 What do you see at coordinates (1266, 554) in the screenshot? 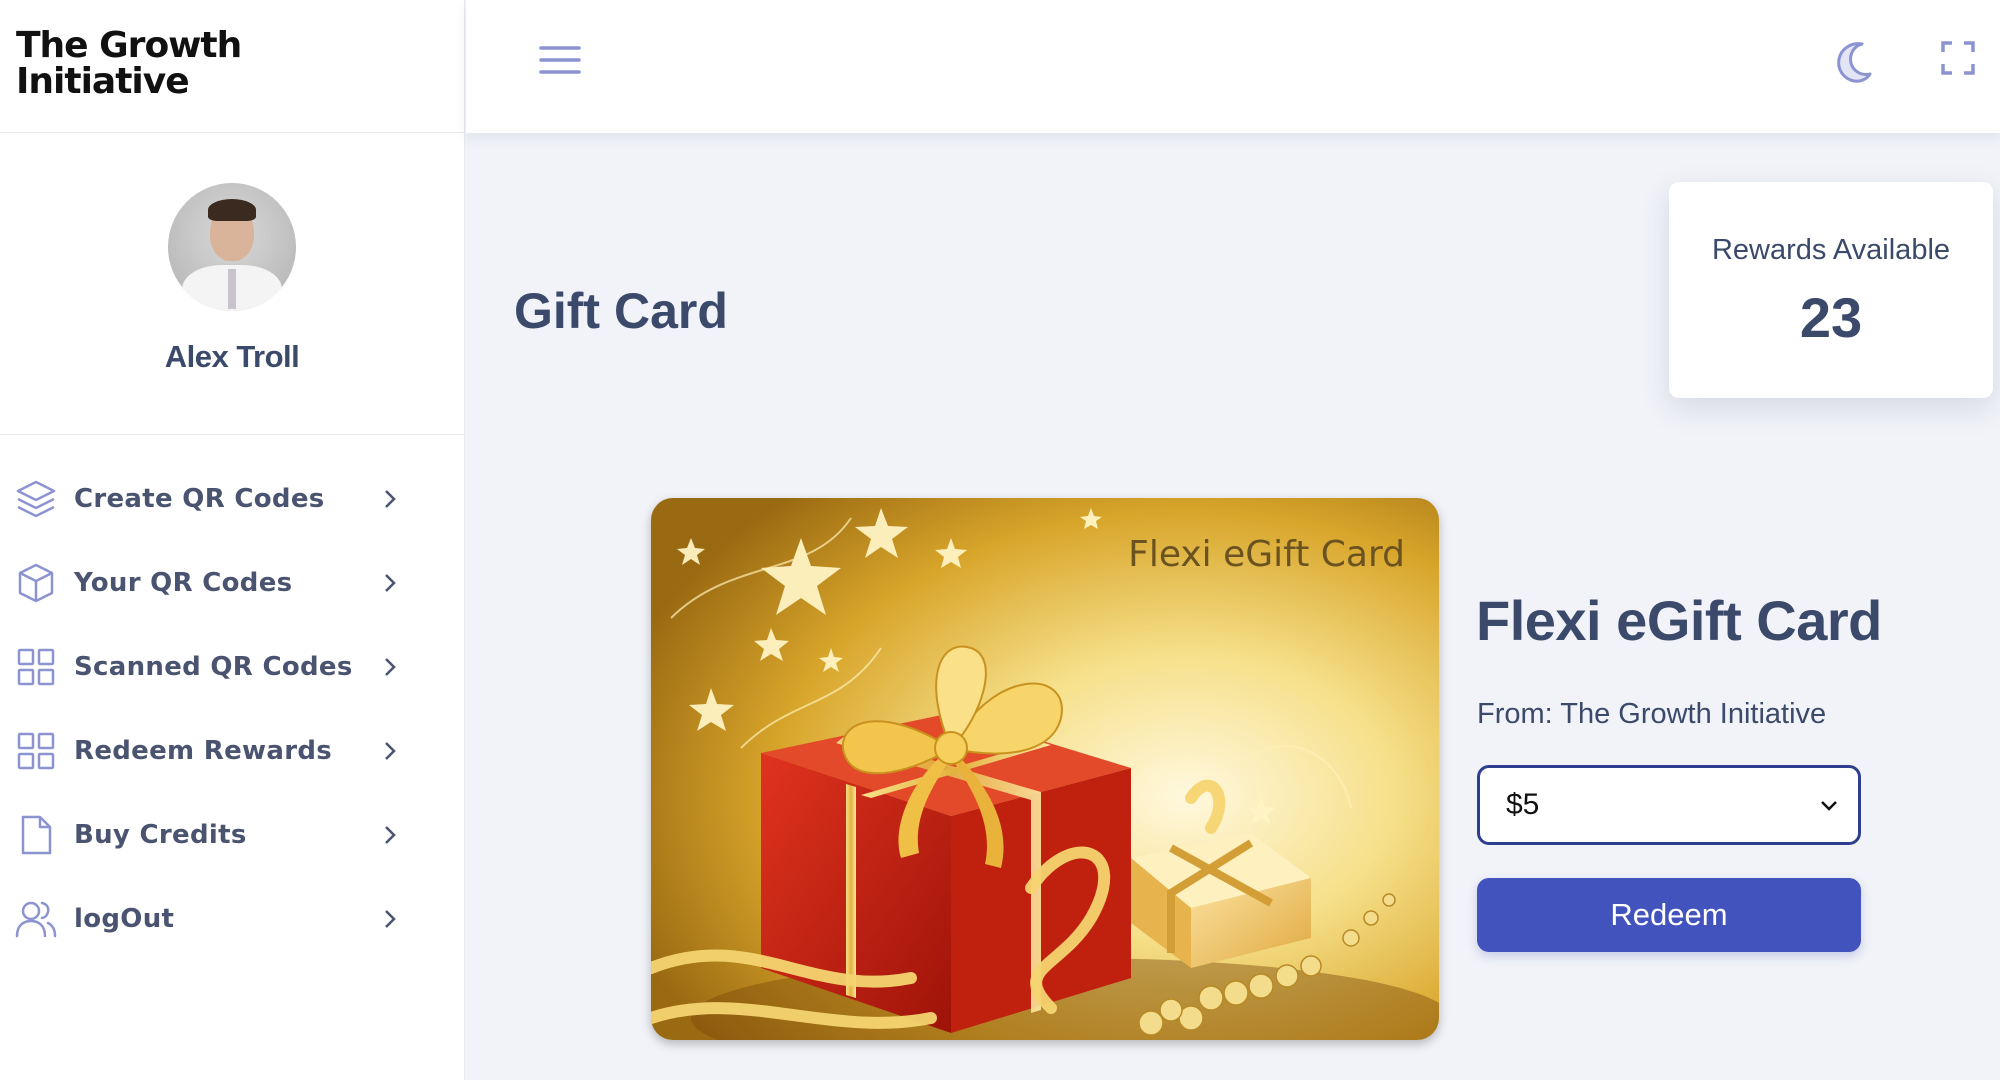
I see `gift-card-image-title: Flexi eGift Card` at bounding box center [1266, 554].